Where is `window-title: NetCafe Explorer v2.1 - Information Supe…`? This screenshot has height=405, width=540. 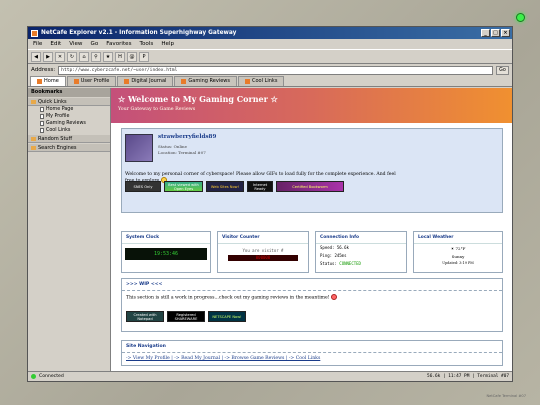 window-title: NetCafe Explorer v2.1 - Information Supe… is located at coordinates (139, 33).